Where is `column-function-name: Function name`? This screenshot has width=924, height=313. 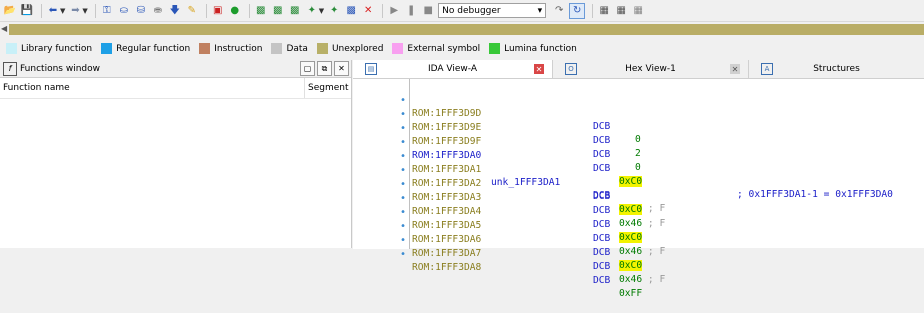 column-function-name: Function name is located at coordinates (36, 88).